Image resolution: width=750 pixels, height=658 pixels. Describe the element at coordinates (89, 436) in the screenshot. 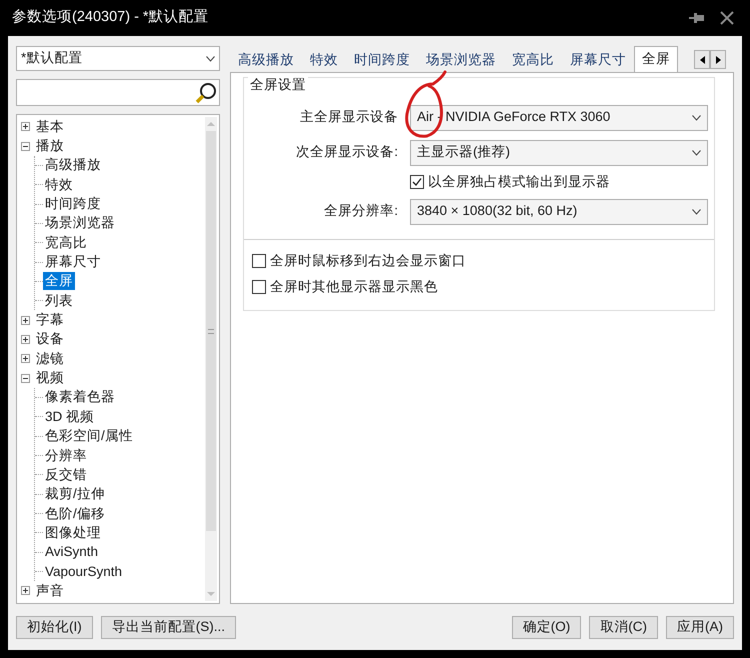

I see `tree-item: 色彩空间/属性` at that location.